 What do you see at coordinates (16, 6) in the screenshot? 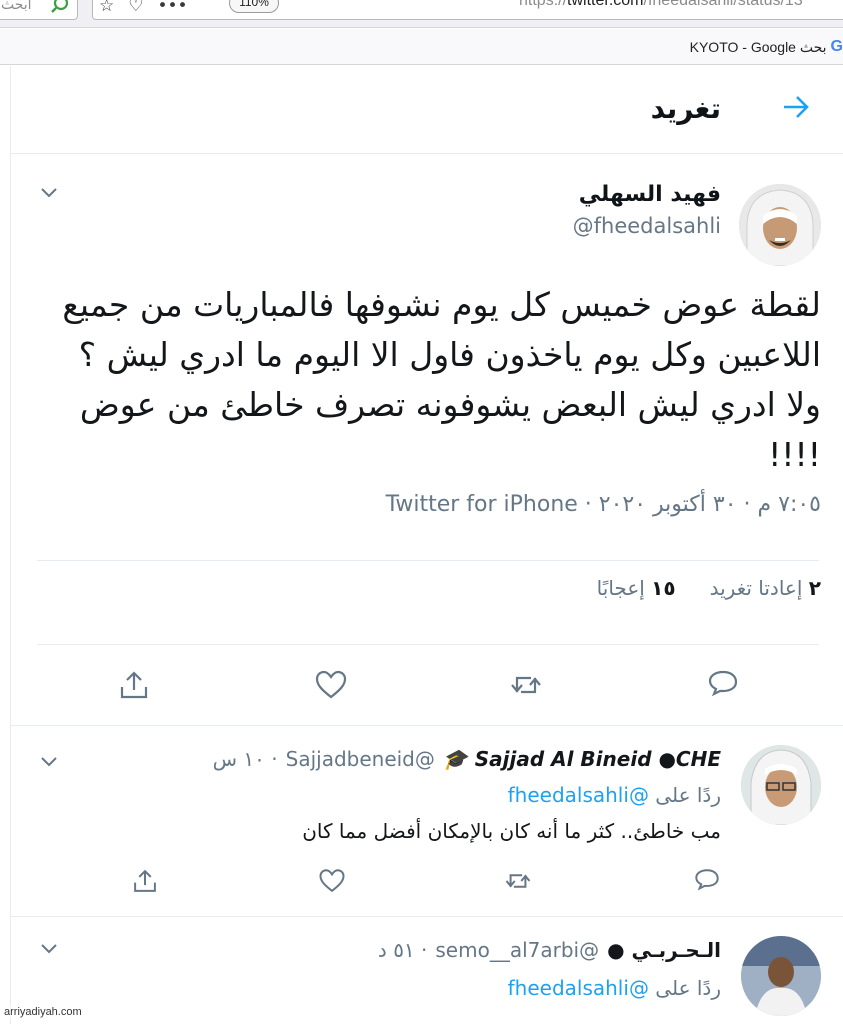
I see `browser-search-placeholder: ابحث` at bounding box center [16, 6].